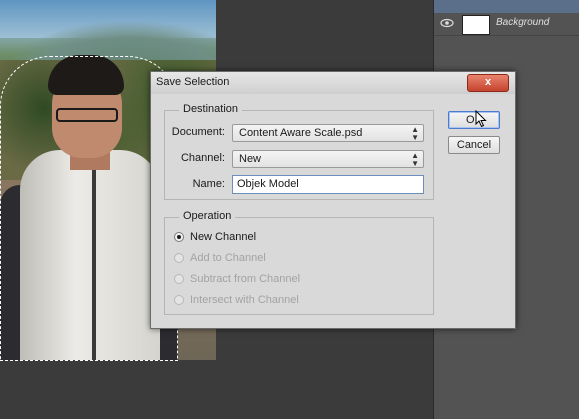  I want to click on layer-row-background: Background, so click(506, 24).